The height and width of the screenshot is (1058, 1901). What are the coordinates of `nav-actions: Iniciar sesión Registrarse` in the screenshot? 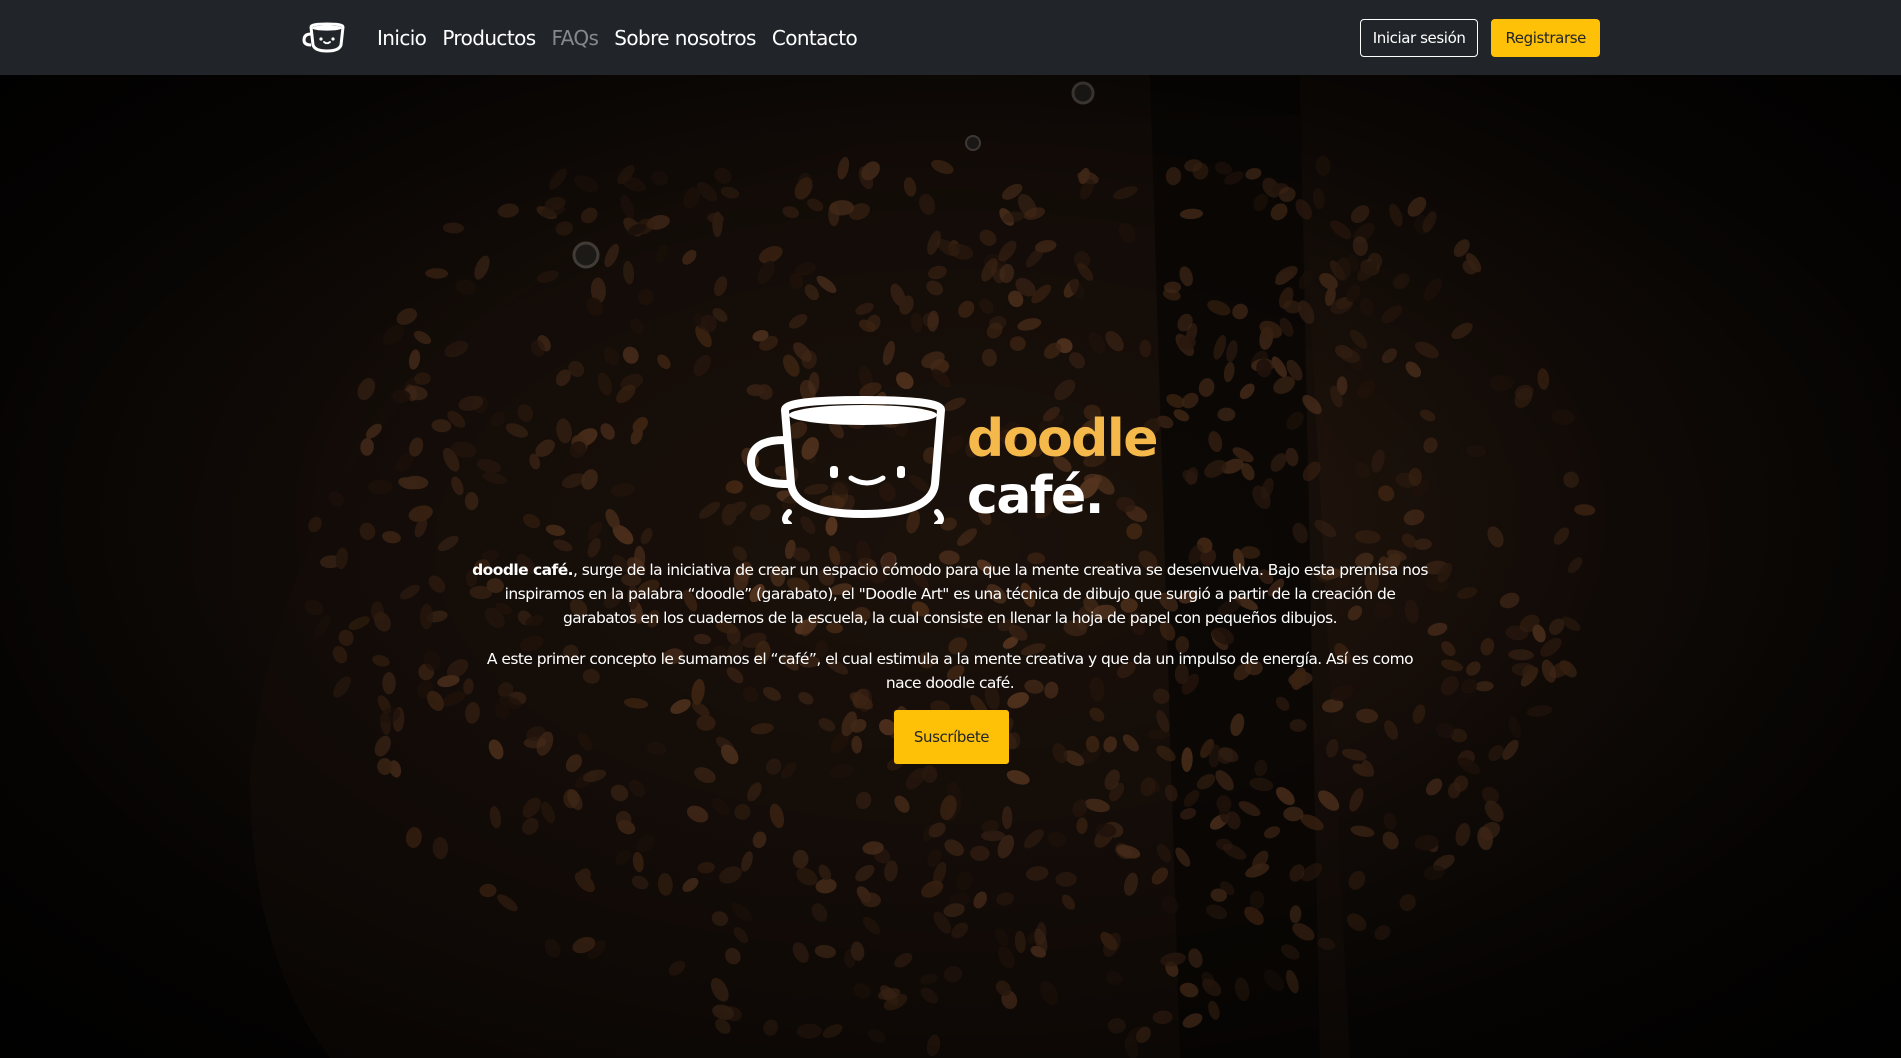 It's located at (1479, 37).